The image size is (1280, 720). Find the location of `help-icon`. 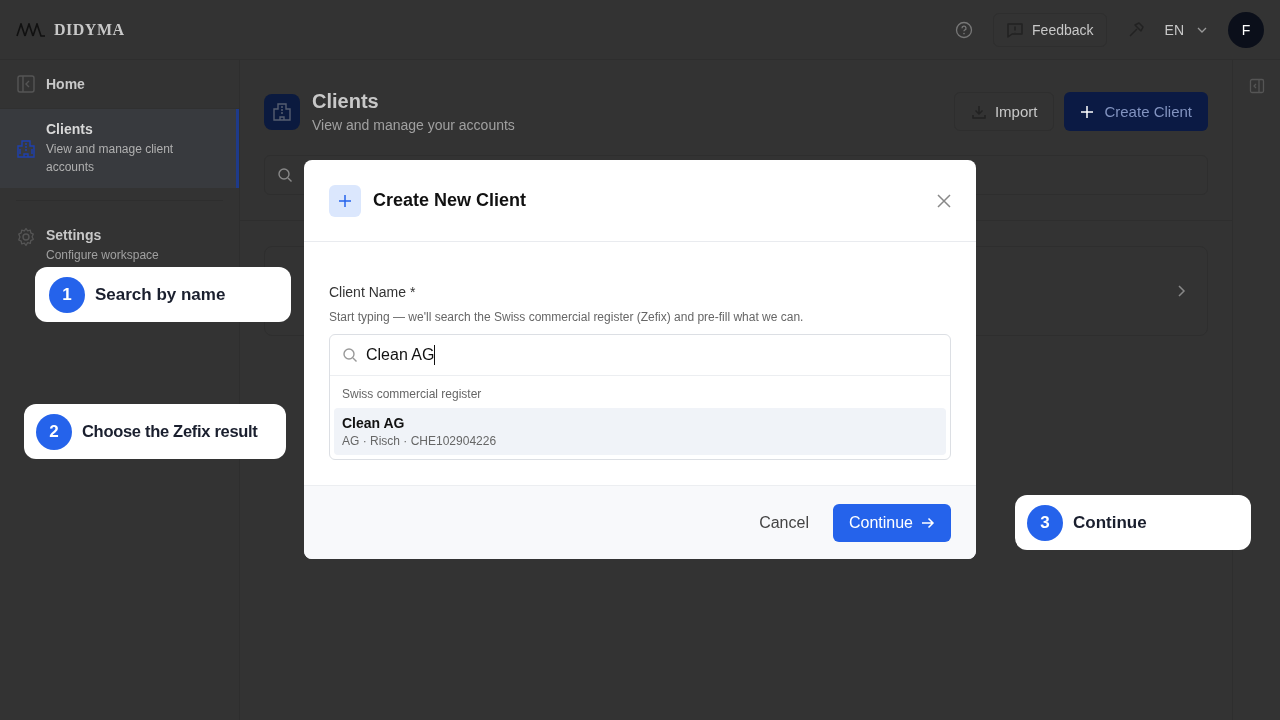

help-icon is located at coordinates (964, 29).